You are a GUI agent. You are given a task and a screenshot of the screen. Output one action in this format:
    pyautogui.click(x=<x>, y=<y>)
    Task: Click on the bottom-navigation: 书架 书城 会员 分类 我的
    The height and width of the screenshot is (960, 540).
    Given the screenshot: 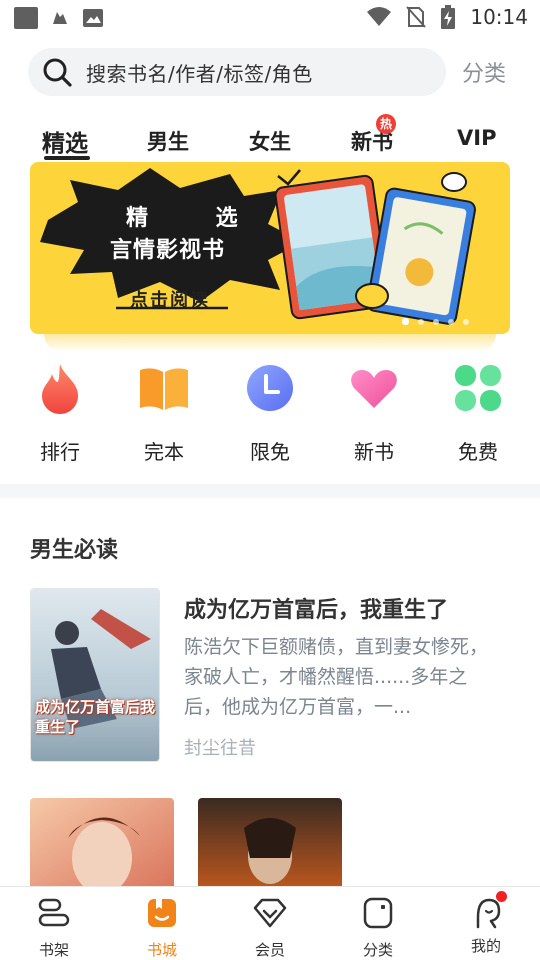 What is the action you would take?
    pyautogui.click(x=270, y=923)
    